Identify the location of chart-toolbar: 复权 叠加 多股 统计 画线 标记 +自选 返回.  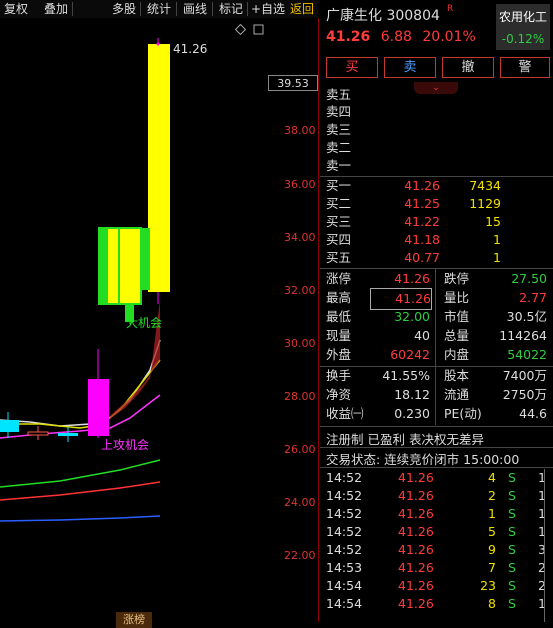
(159, 9).